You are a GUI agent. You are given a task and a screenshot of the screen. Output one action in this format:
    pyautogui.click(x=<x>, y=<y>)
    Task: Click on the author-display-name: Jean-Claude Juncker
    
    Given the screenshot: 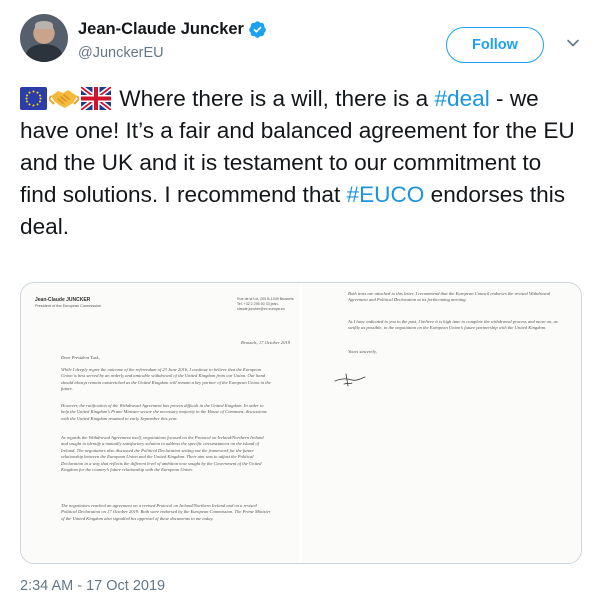 What is the action you would take?
    pyautogui.click(x=161, y=29)
    